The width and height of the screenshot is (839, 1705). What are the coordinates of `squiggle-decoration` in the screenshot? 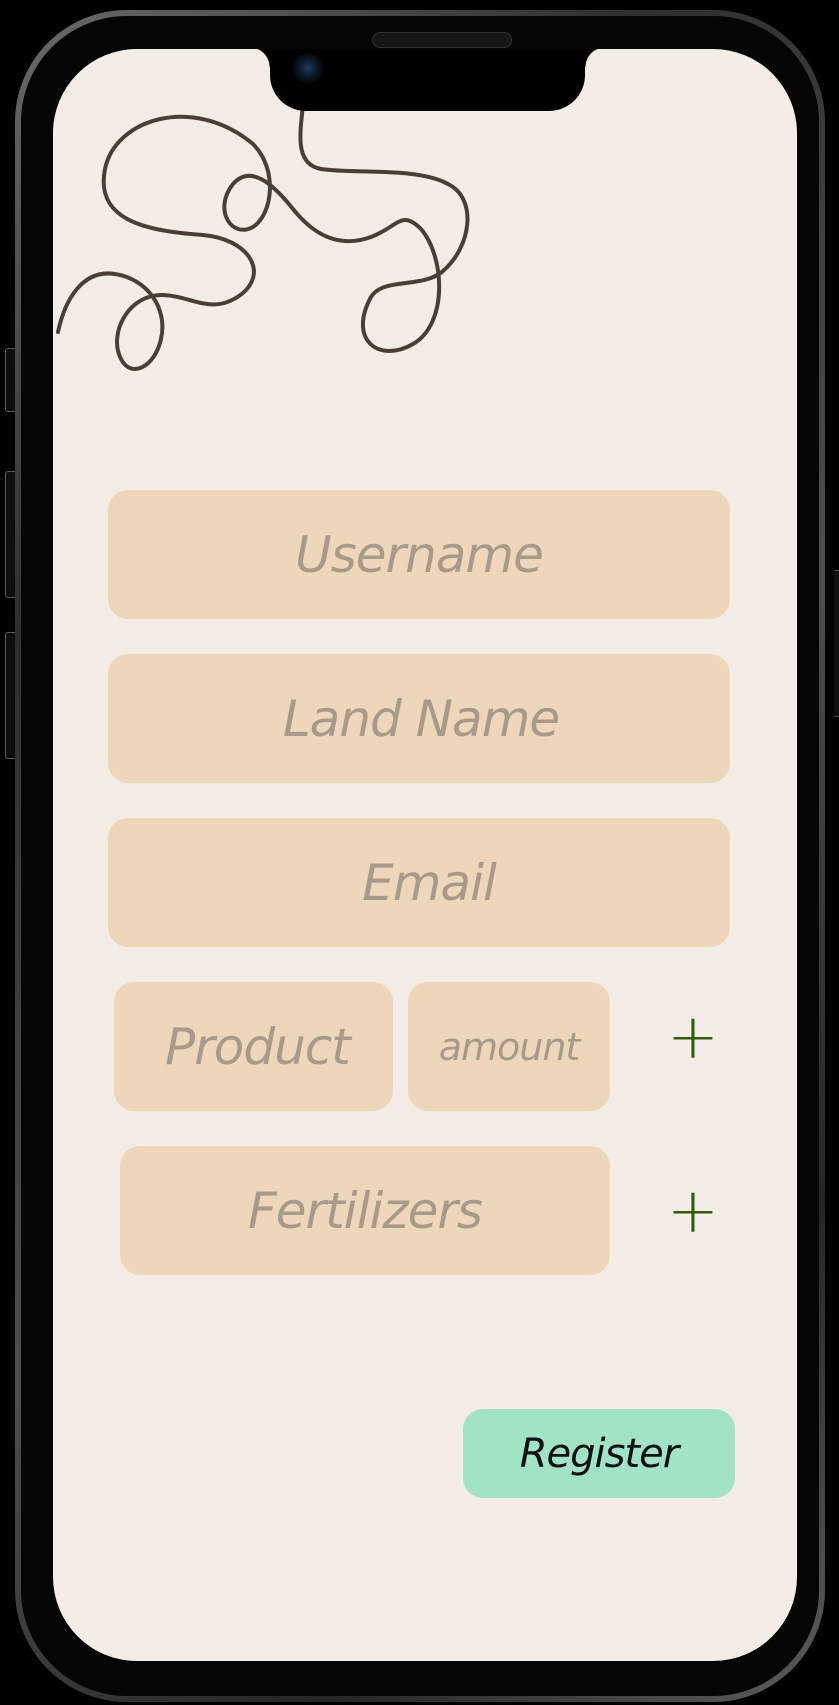 It's located at (263, 236).